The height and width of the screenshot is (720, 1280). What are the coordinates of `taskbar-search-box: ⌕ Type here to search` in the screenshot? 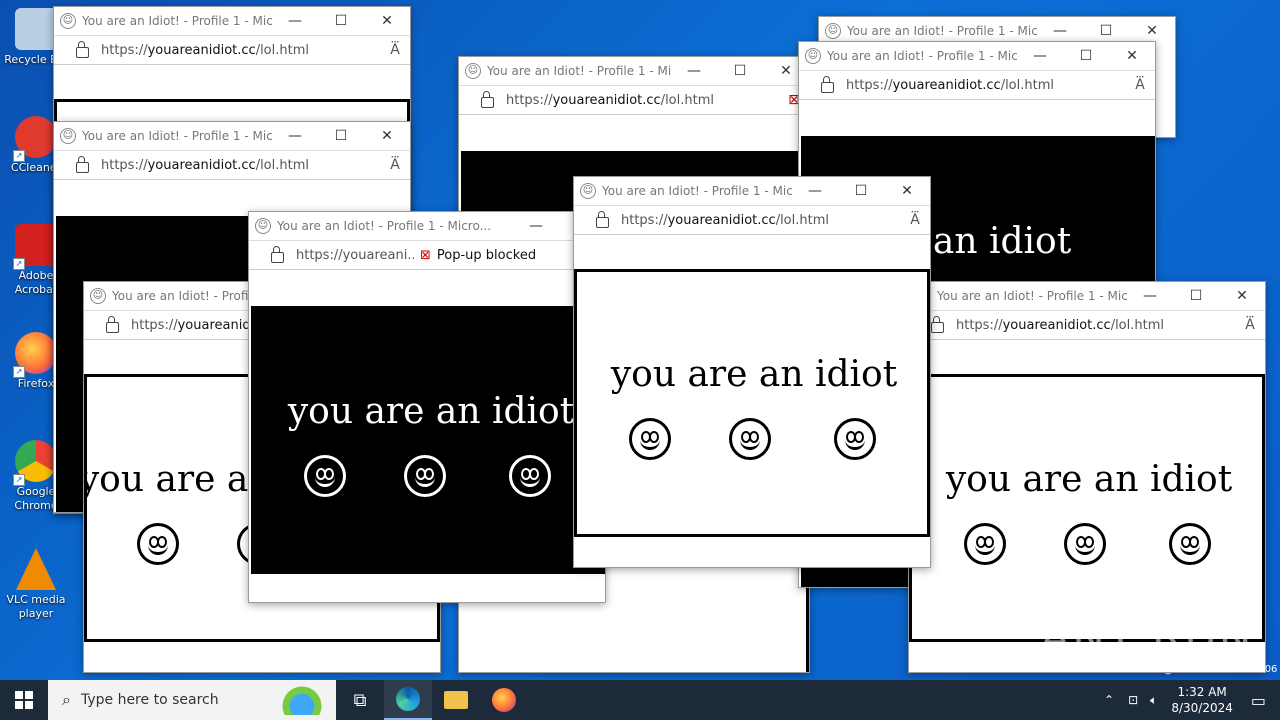 It's located at (192, 700).